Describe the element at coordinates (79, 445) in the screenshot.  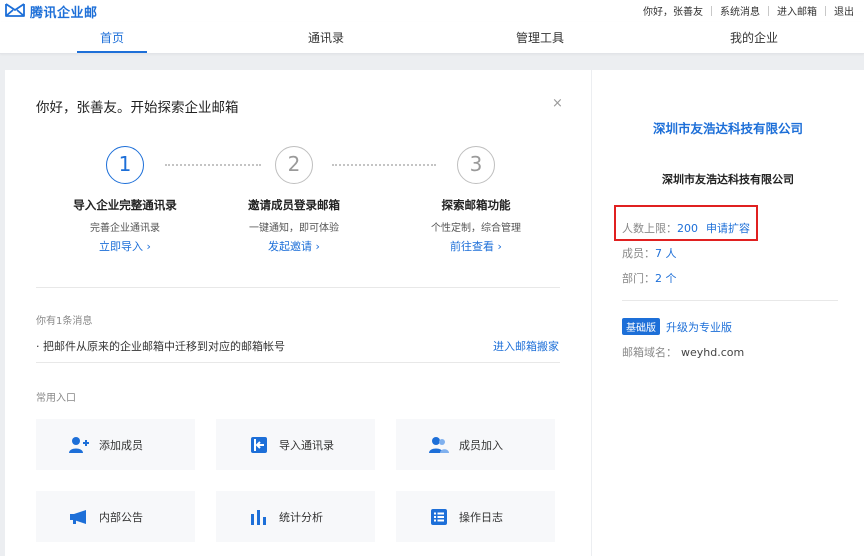
I see `add-member-icon` at that location.